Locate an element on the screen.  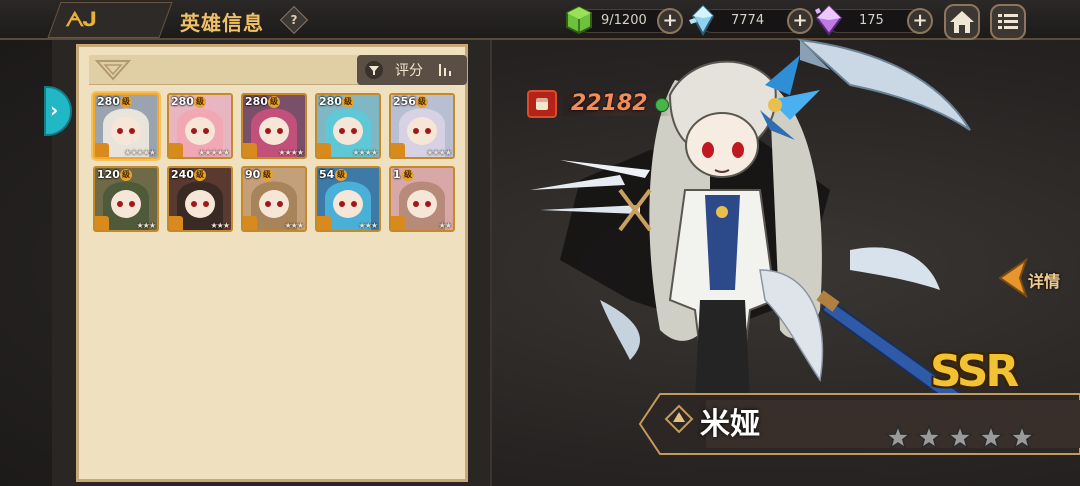
fist-icon is located at coordinates (542, 104).